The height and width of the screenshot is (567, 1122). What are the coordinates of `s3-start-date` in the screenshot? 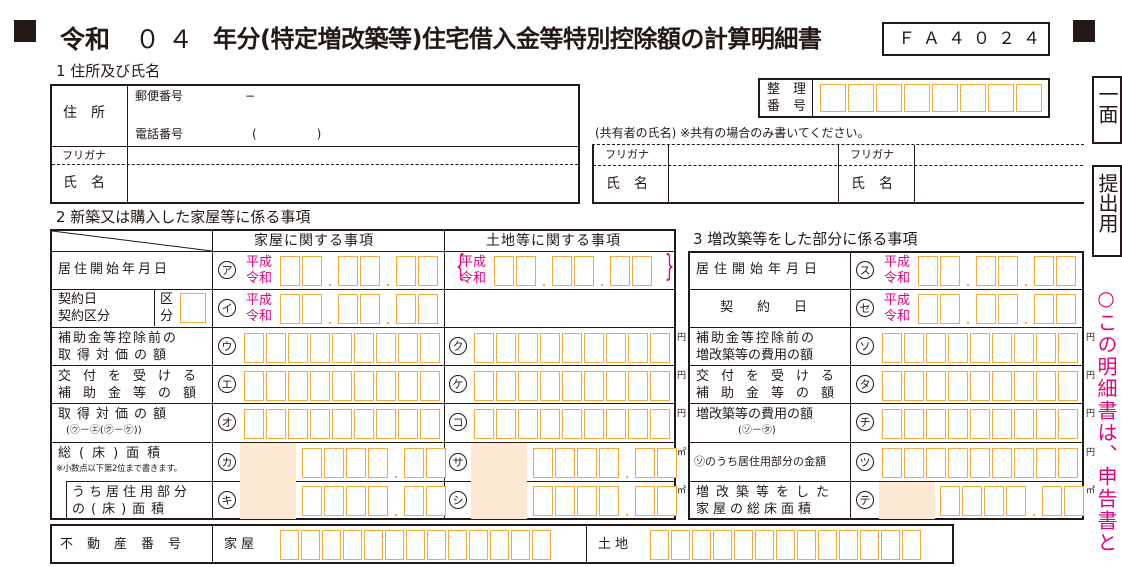 It's located at (997, 271).